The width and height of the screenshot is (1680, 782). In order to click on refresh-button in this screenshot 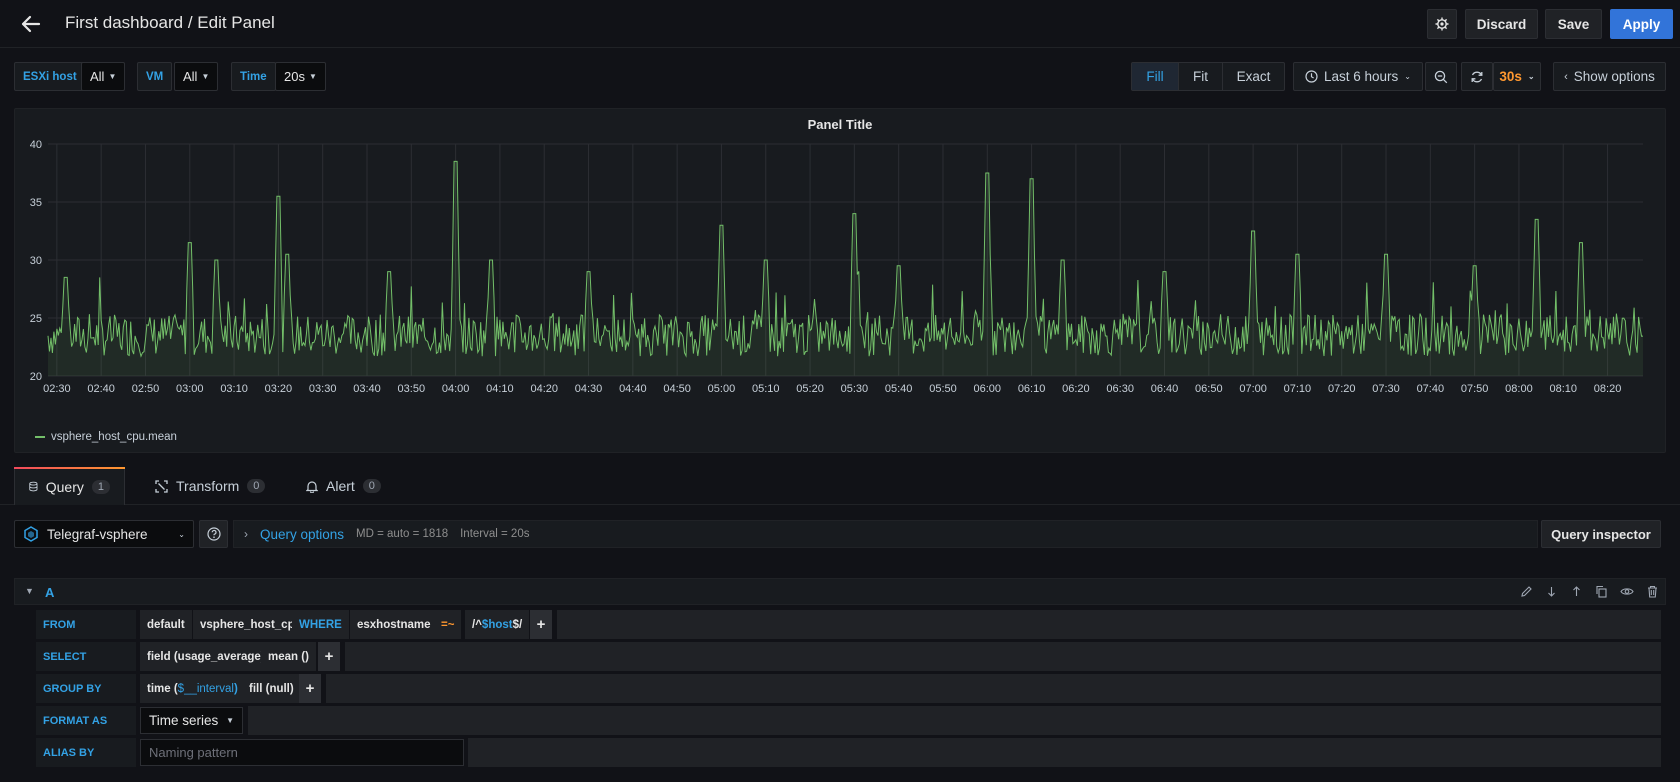, I will do `click(1477, 76)`.